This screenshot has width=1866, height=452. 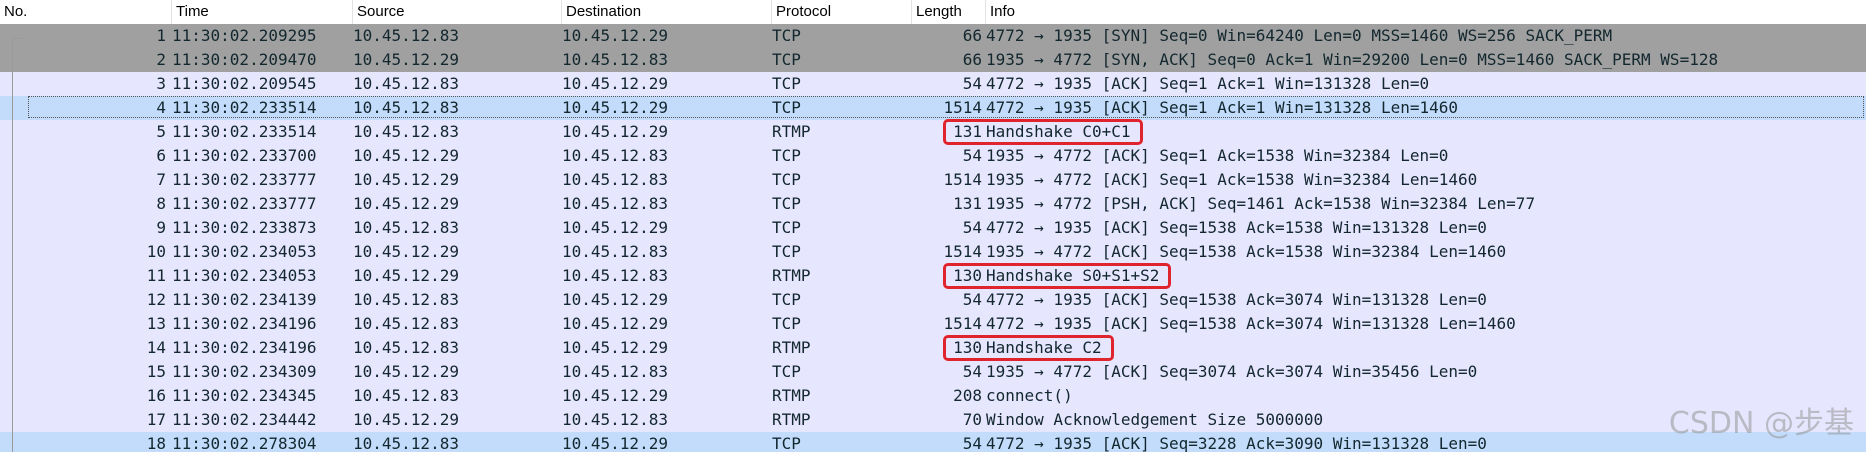 I want to click on packet-time: 11:30:02.234053, so click(x=244, y=251).